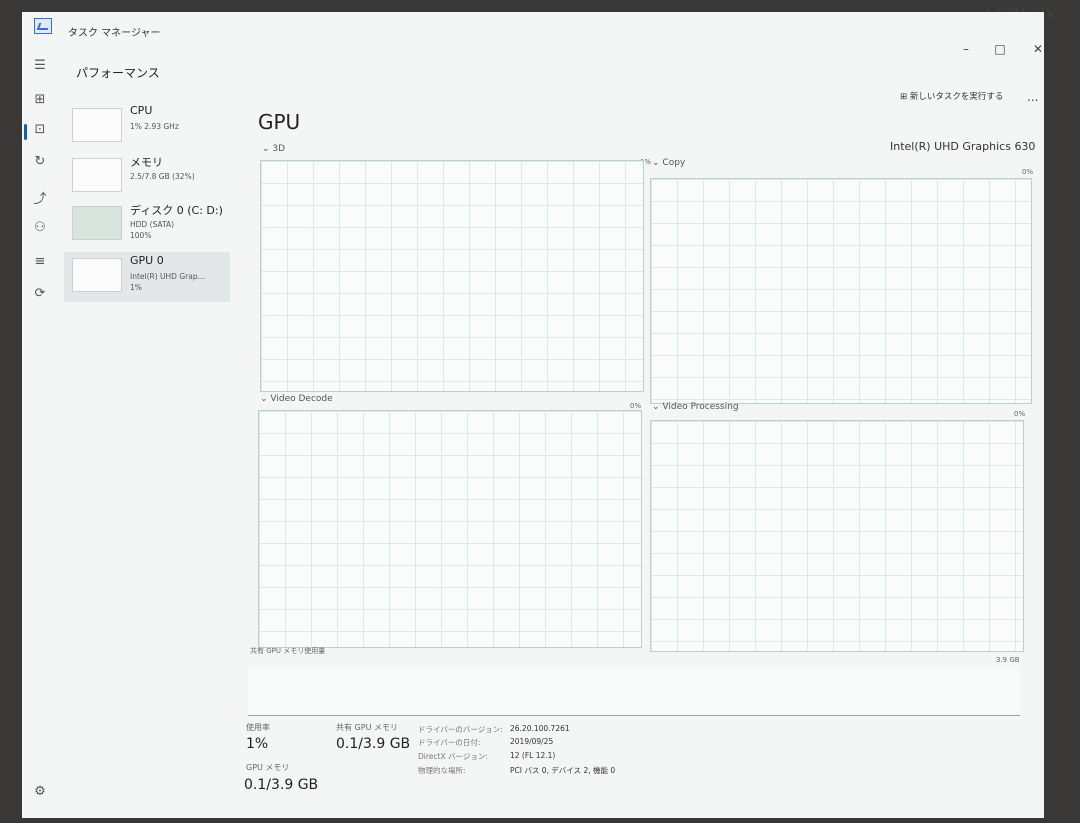 The height and width of the screenshot is (823, 1080). I want to click on device-name: CPU, so click(141, 110).